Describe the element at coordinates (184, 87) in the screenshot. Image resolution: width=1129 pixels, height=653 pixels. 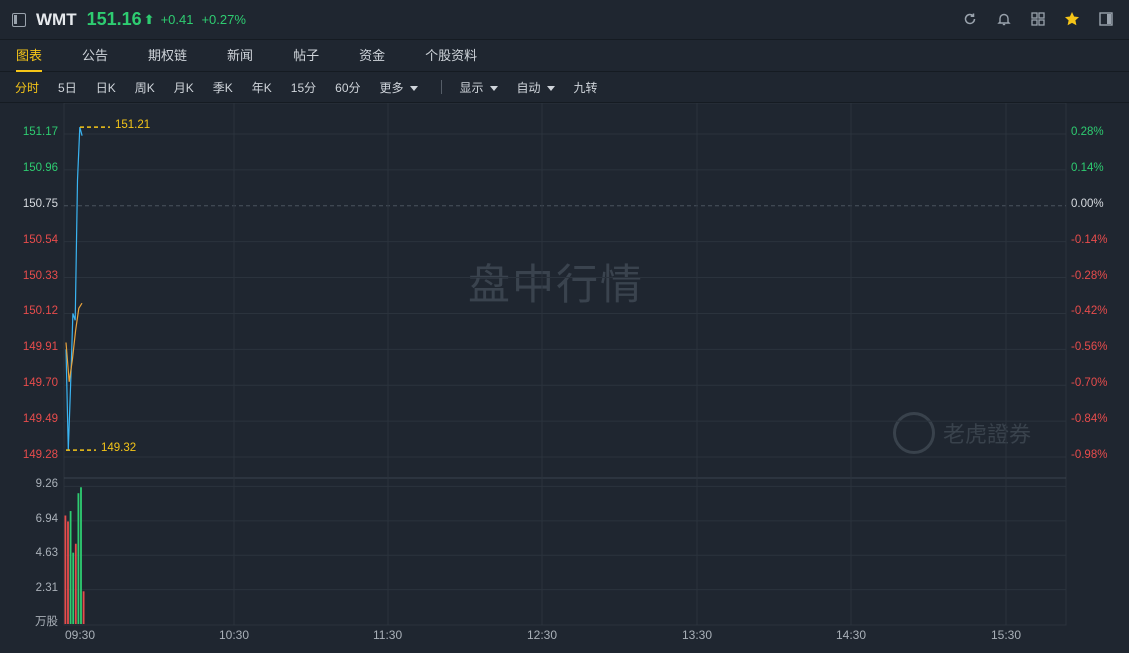
I see `period-monthly: 月K` at that location.